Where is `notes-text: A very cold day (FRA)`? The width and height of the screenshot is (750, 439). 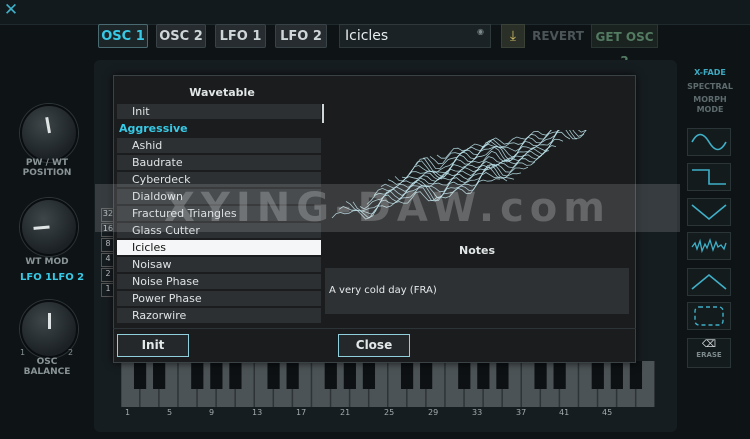
notes-text: A very cold day (FRA) is located at coordinates (477, 291).